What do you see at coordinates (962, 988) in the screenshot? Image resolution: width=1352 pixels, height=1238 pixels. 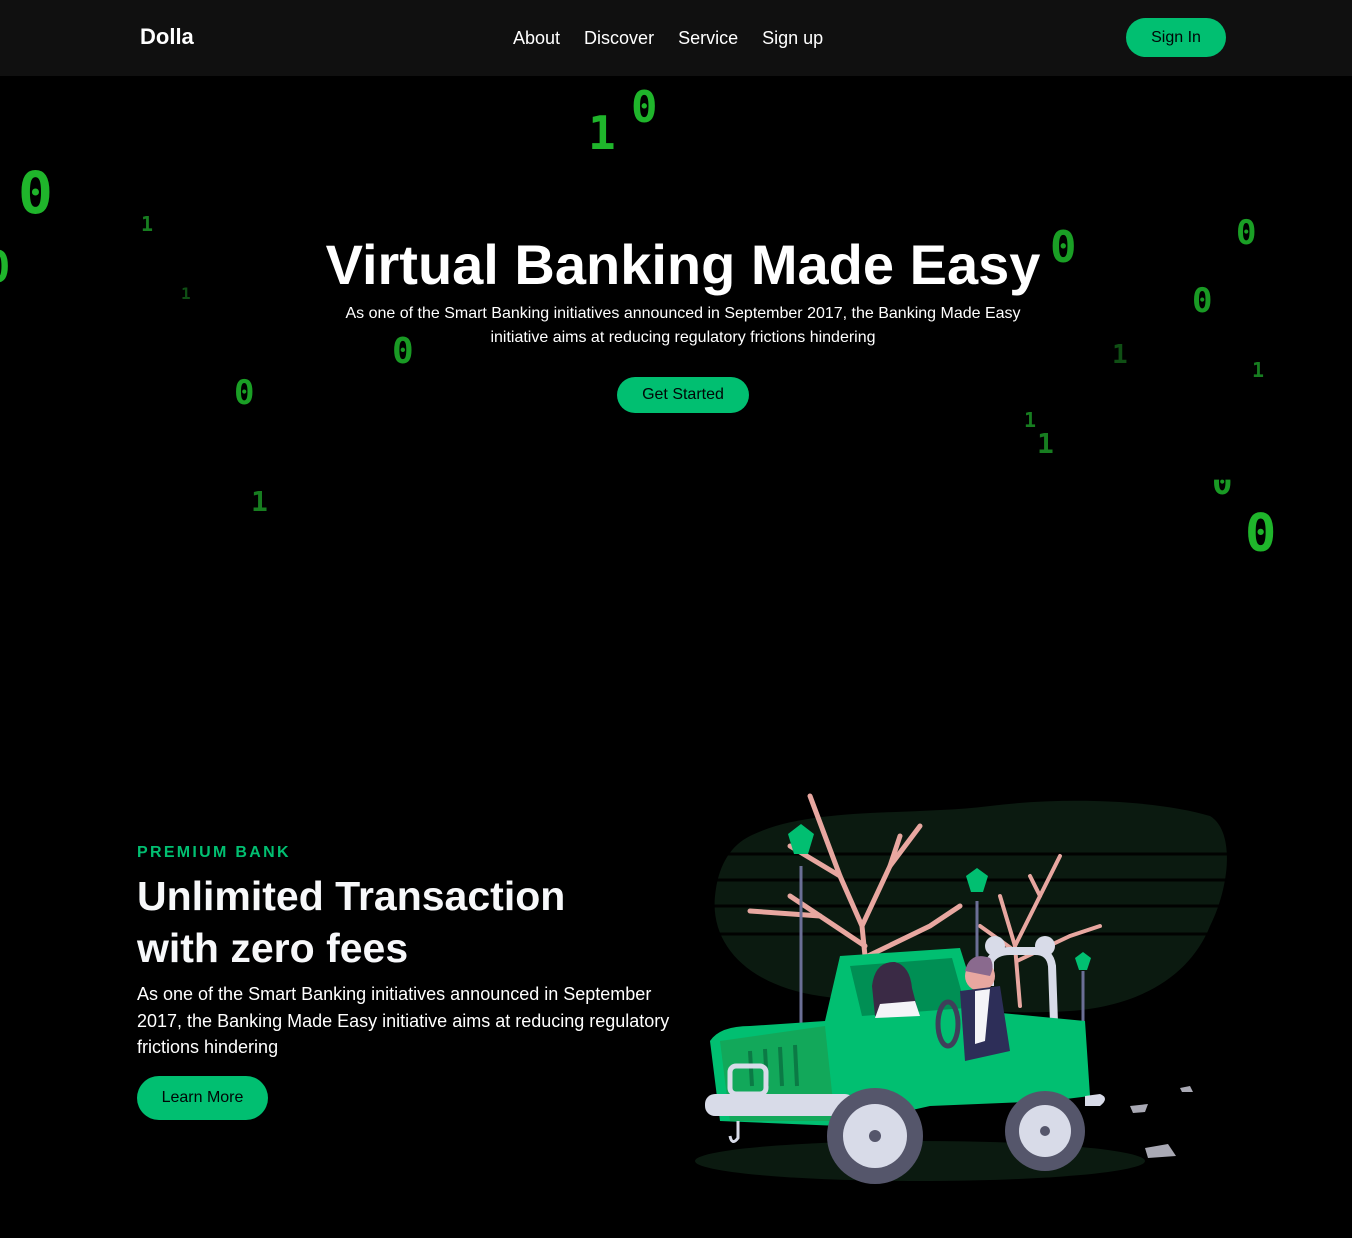 I see `jeep-illustration` at bounding box center [962, 988].